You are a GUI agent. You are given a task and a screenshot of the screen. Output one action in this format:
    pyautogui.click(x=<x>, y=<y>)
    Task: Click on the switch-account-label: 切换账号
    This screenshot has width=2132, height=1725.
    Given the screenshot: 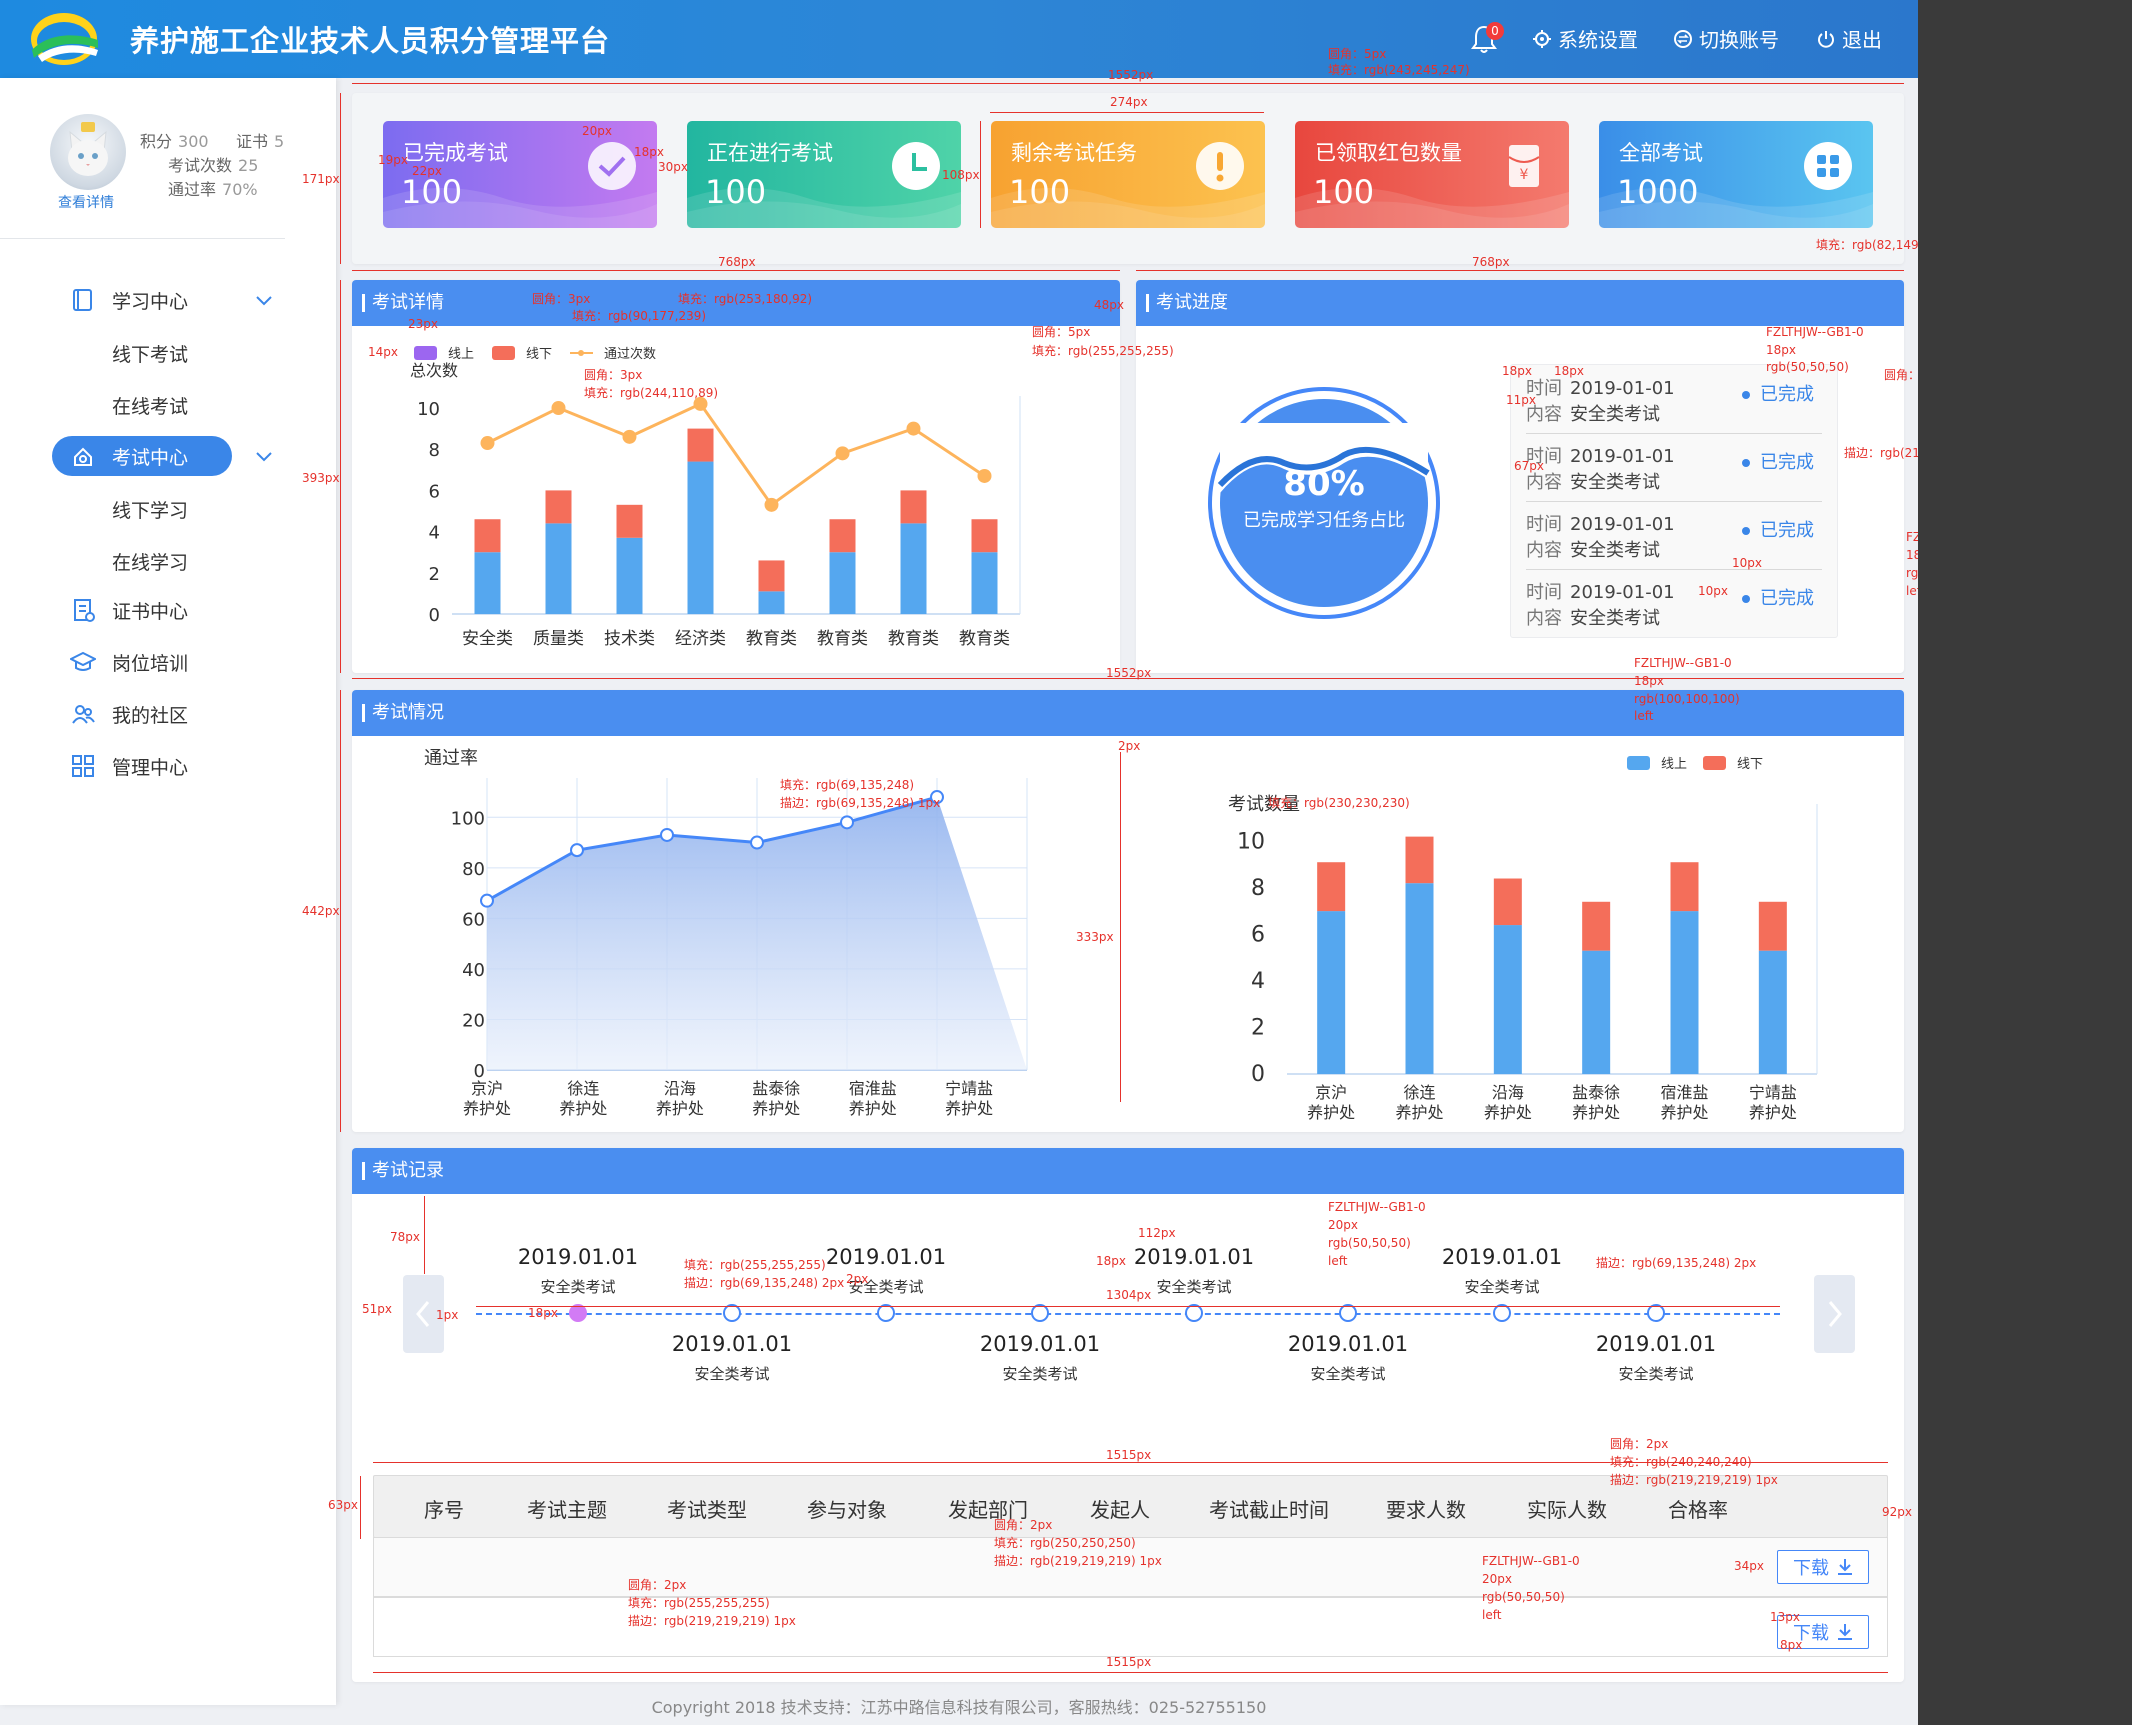 What is the action you would take?
    pyautogui.click(x=1739, y=40)
    